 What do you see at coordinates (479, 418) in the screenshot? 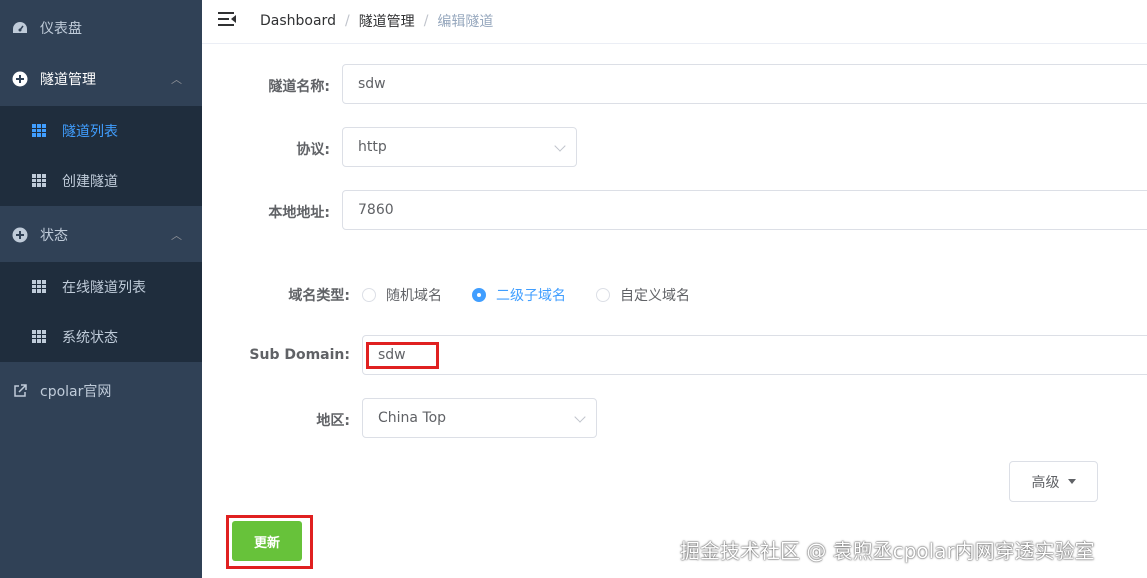
I see `region-select: China Top` at bounding box center [479, 418].